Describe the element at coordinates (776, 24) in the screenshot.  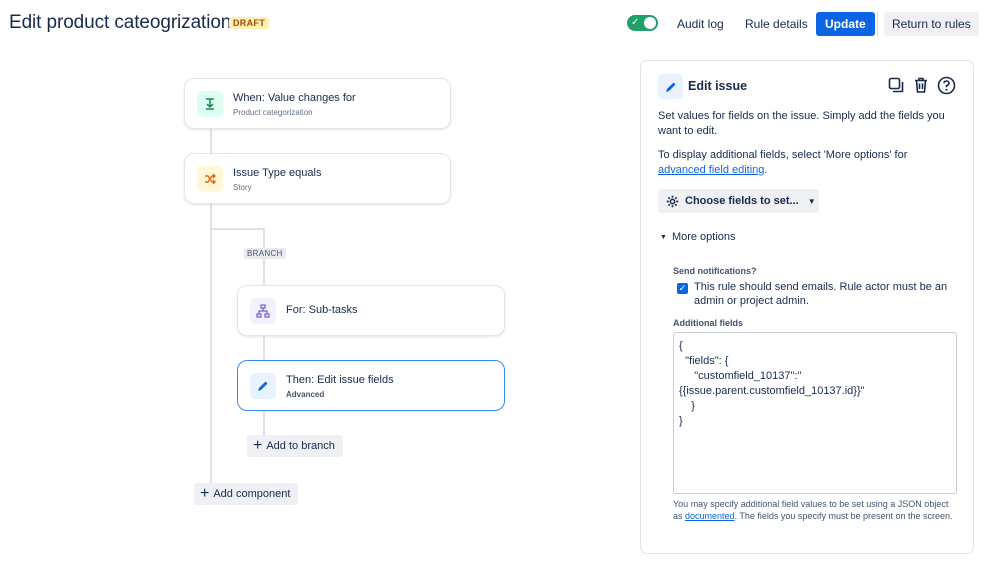
I see `rule-details-button: Rule details` at that location.